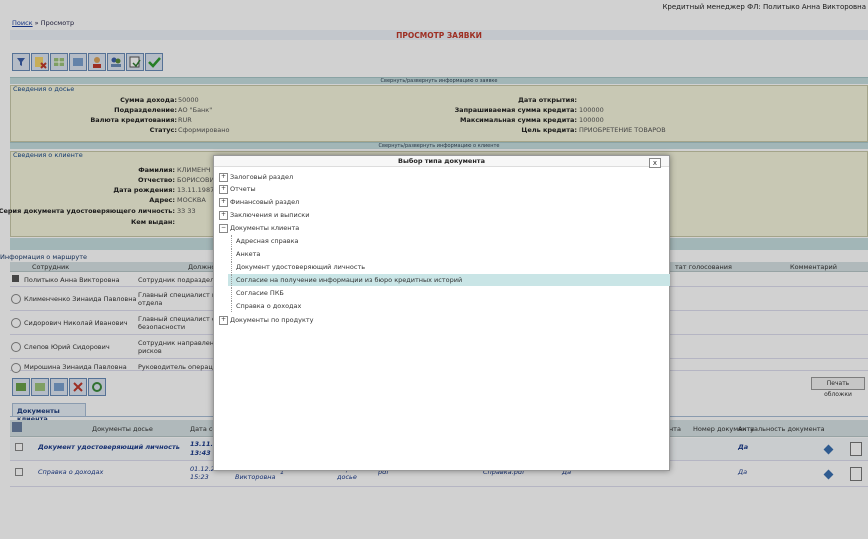 Image resolution: width=868 pixels, height=539 pixels. I want to click on tree-leaf: Справка о доходах, so click(264, 306).